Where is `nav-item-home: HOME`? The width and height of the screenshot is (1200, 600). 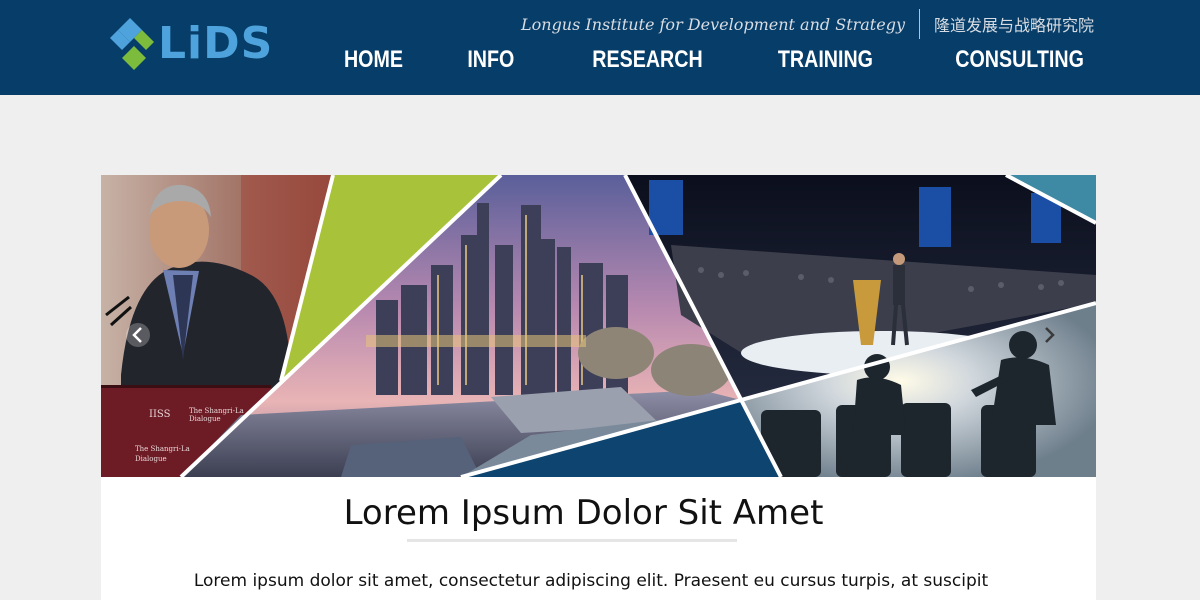
nav-item-home: HOME is located at coordinates (373, 60).